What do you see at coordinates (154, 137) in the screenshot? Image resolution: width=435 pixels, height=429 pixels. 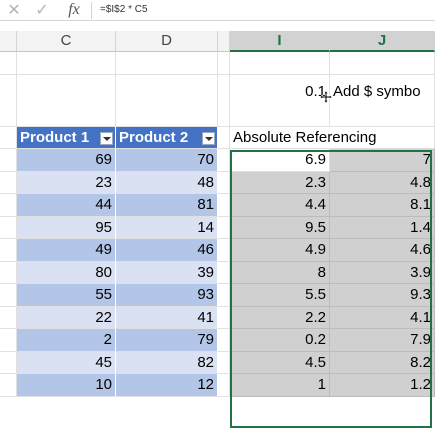 I see `header-product-2-label: Product 2` at bounding box center [154, 137].